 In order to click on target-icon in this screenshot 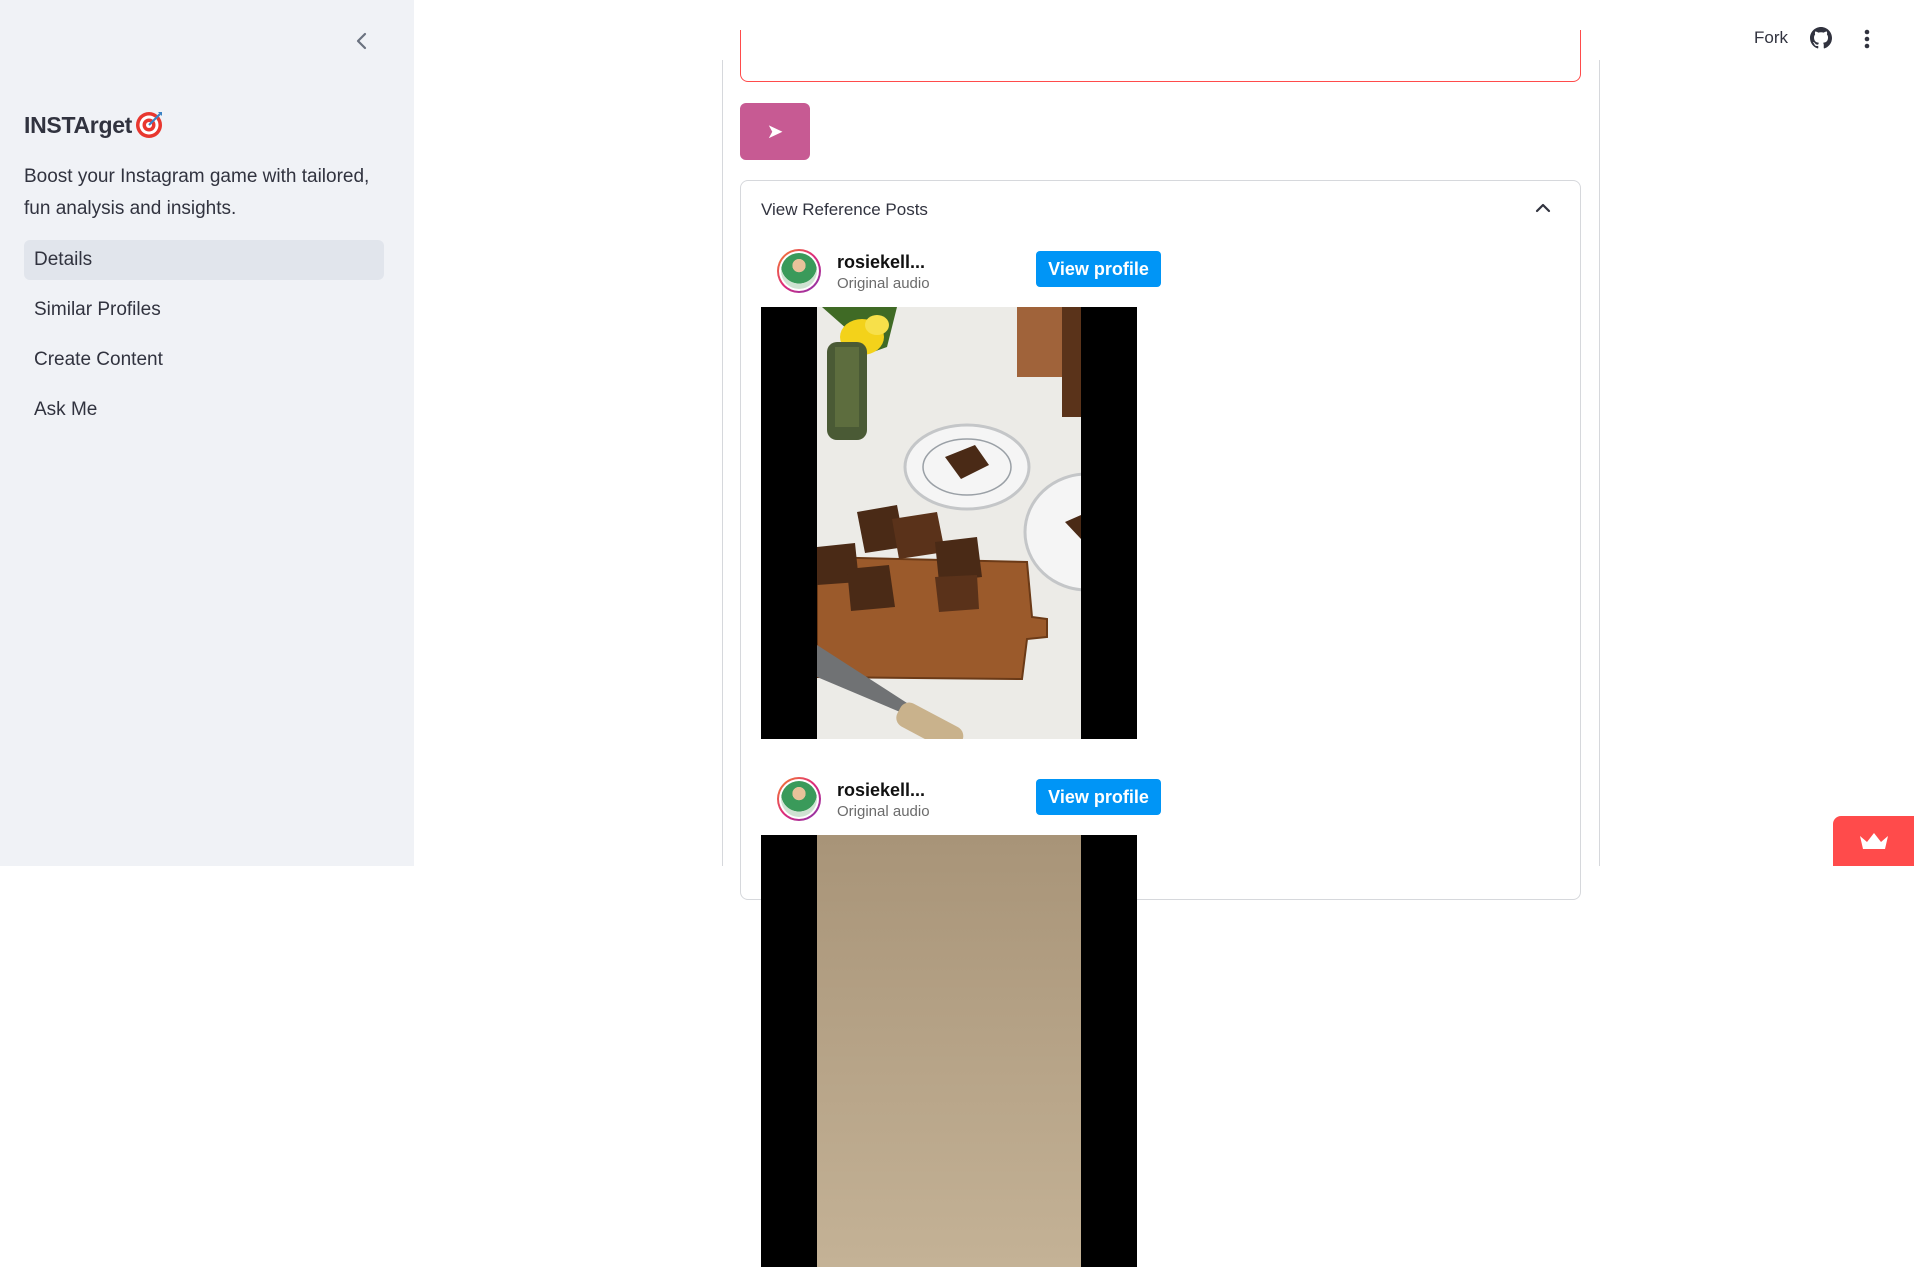, I will do `click(149, 125)`.